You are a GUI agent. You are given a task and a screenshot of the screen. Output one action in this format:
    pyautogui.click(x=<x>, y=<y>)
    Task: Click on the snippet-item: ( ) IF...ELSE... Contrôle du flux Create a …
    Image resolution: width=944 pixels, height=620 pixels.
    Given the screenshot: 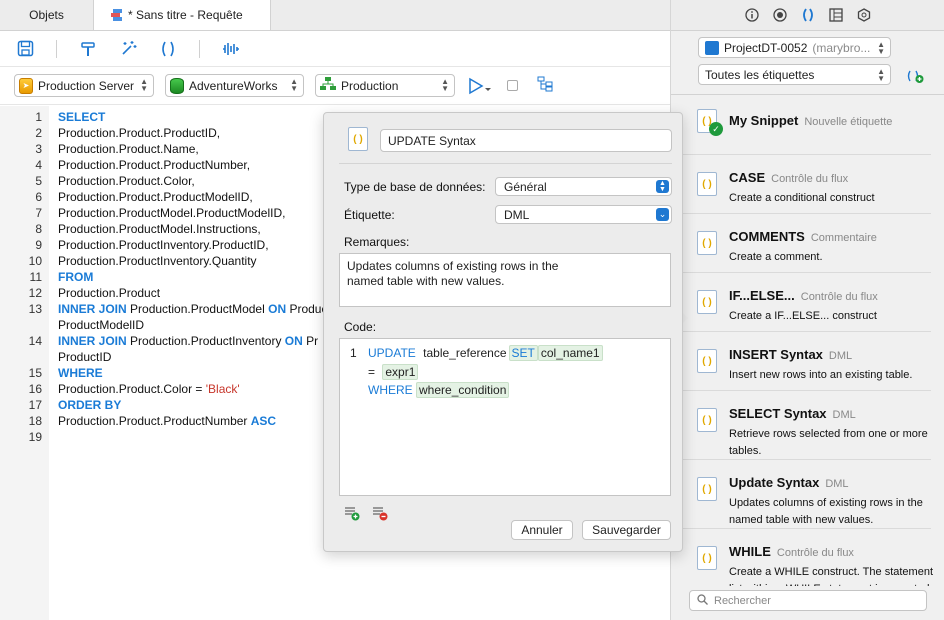 What is the action you would take?
    pyautogui.click(x=801, y=302)
    